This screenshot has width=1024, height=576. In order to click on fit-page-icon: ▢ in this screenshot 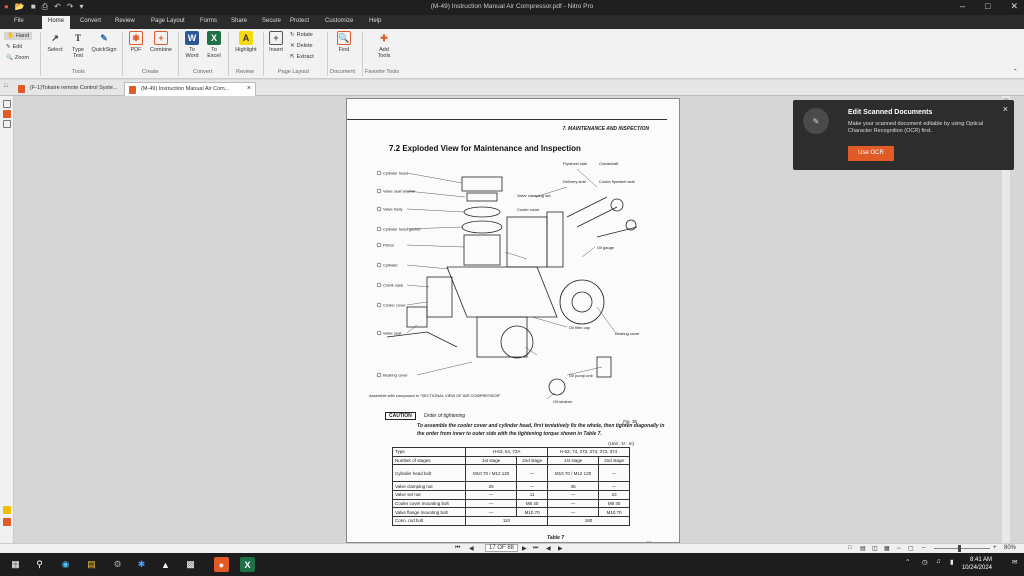, I will do `click(911, 548)`.